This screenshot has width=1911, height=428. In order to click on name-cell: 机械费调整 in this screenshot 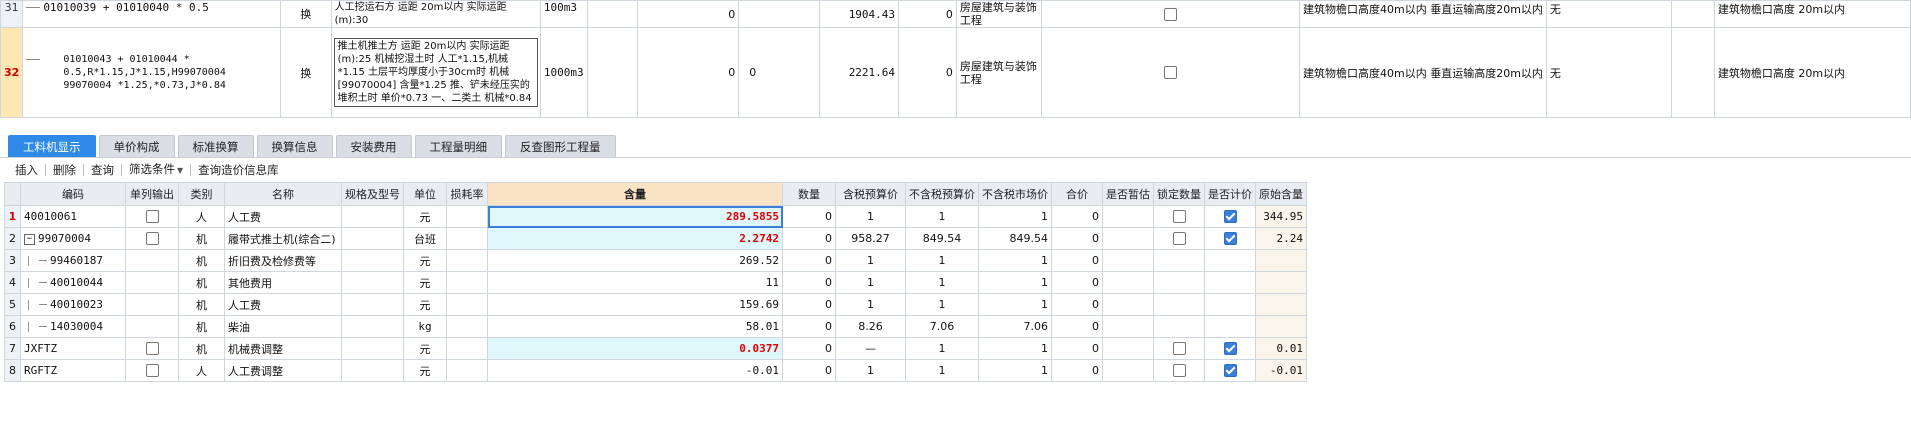, I will do `click(283, 348)`.